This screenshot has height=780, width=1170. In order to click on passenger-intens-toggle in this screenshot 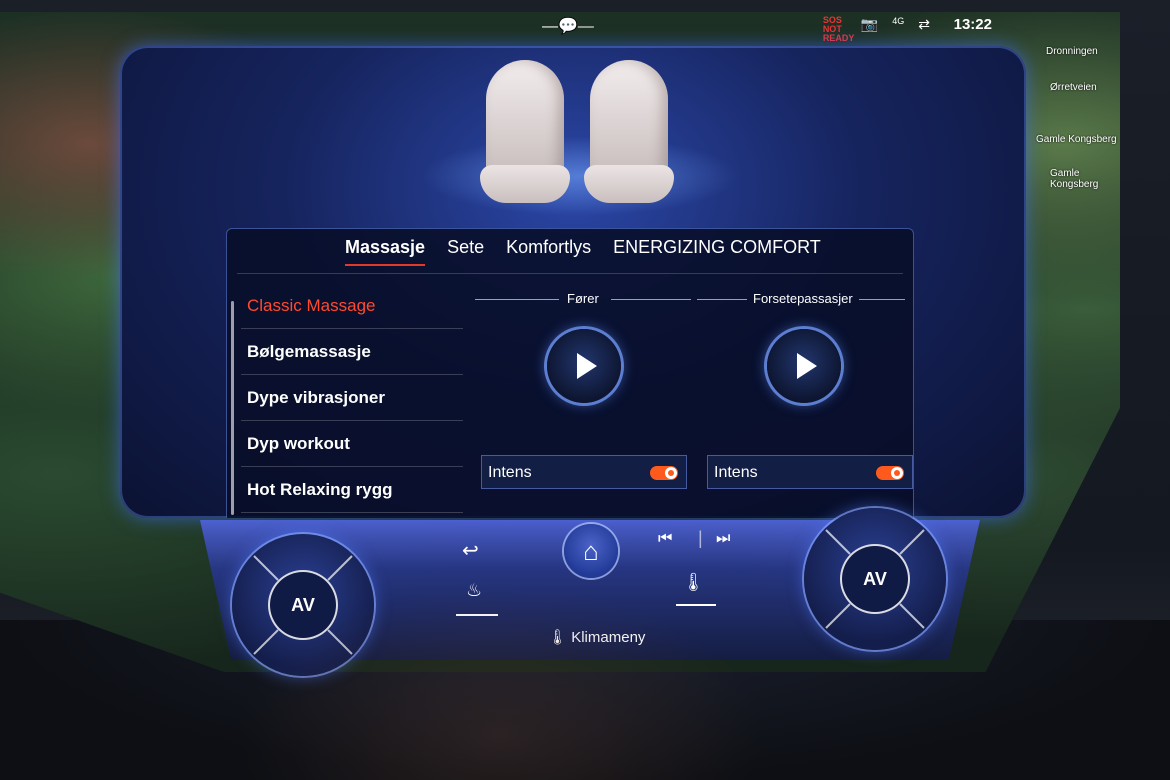, I will do `click(890, 473)`.